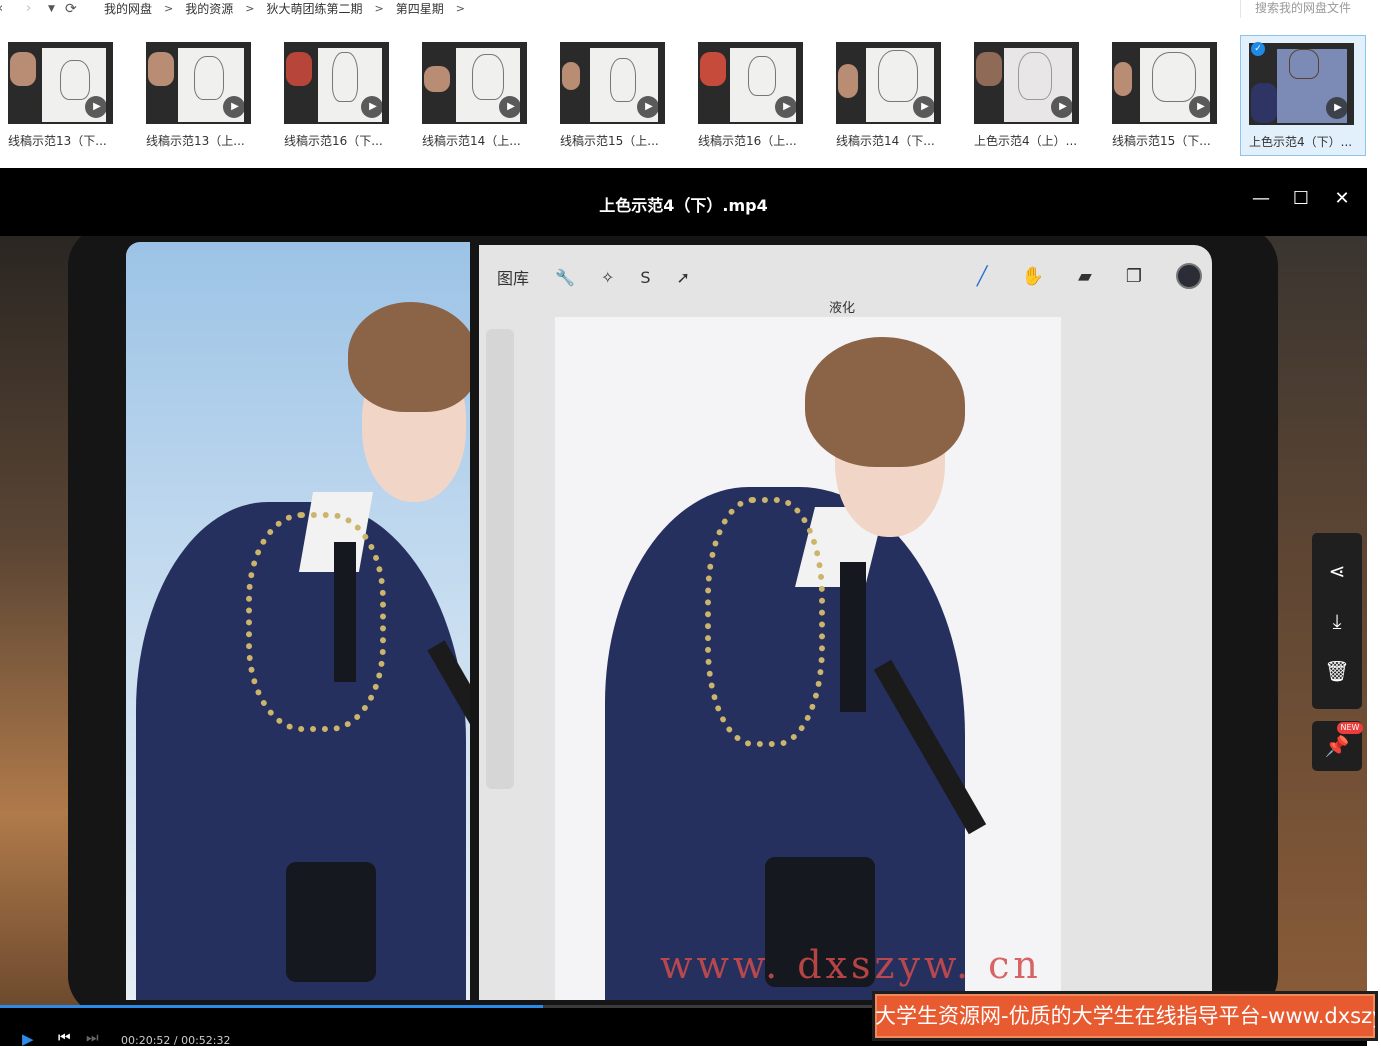 The width and height of the screenshot is (1381, 1048). I want to click on search-input: 搜索我的网盘文件, so click(1310, 9).